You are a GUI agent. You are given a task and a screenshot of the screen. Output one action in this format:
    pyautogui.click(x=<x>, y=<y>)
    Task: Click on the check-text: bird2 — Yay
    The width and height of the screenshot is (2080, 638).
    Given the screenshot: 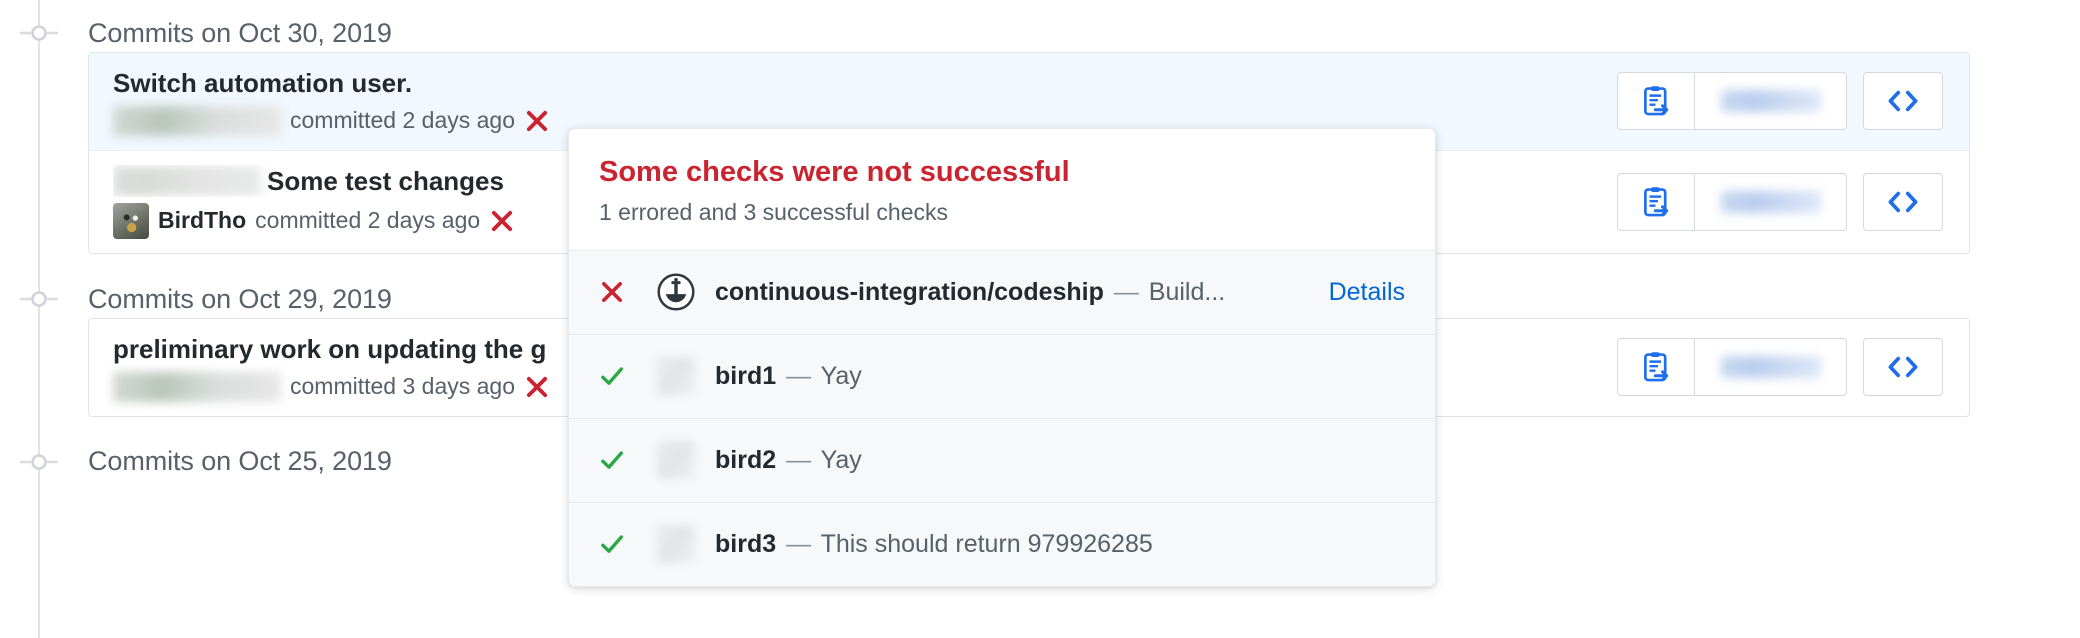 What is the action you would take?
    pyautogui.click(x=1060, y=460)
    